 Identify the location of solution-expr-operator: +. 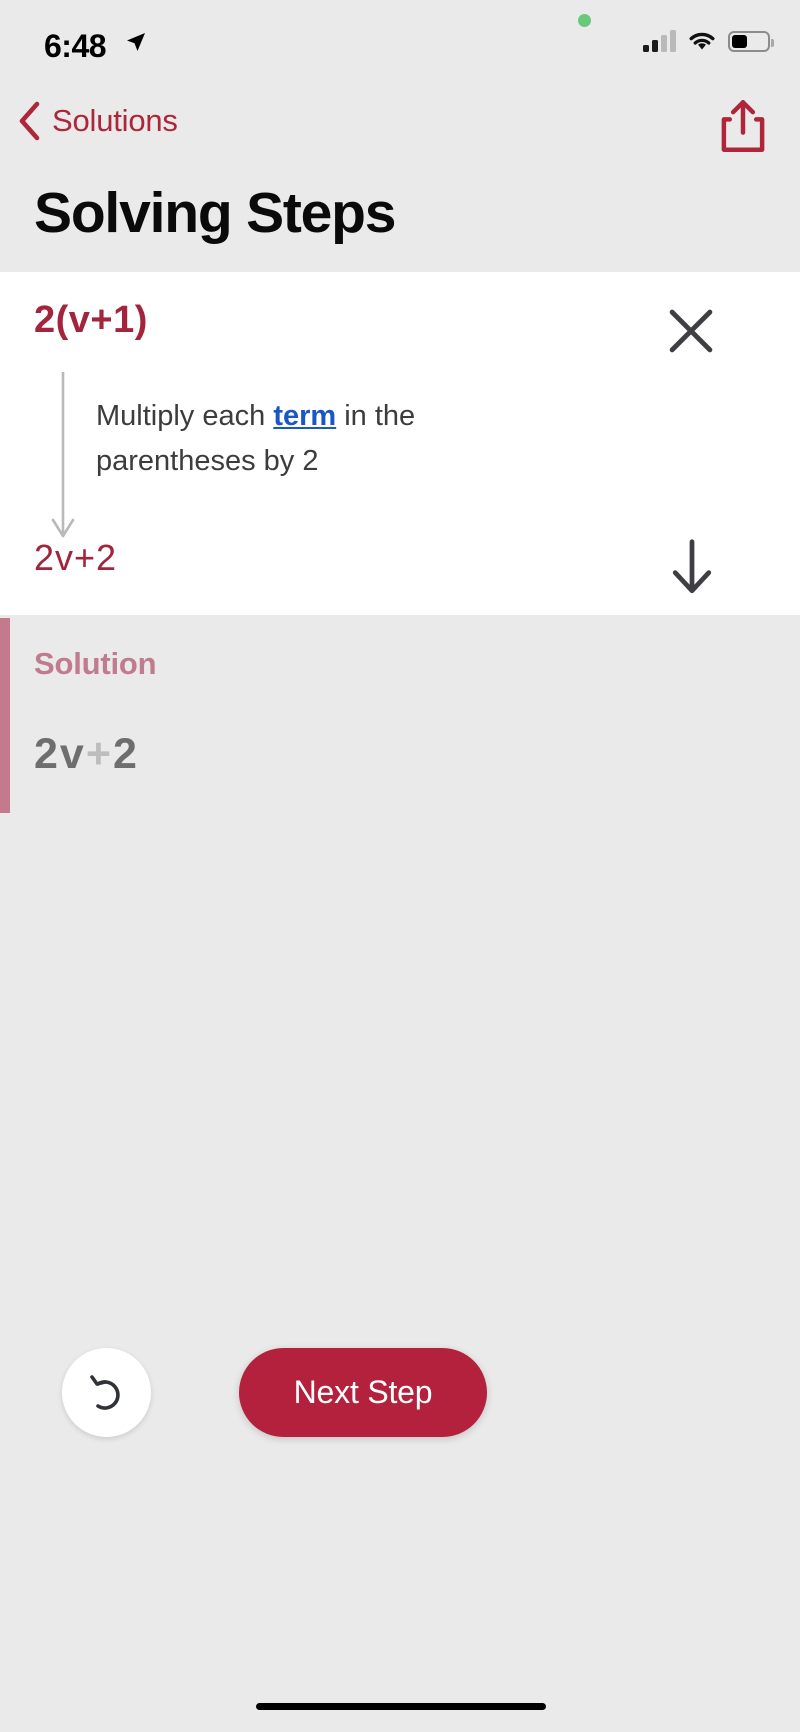
(99, 754).